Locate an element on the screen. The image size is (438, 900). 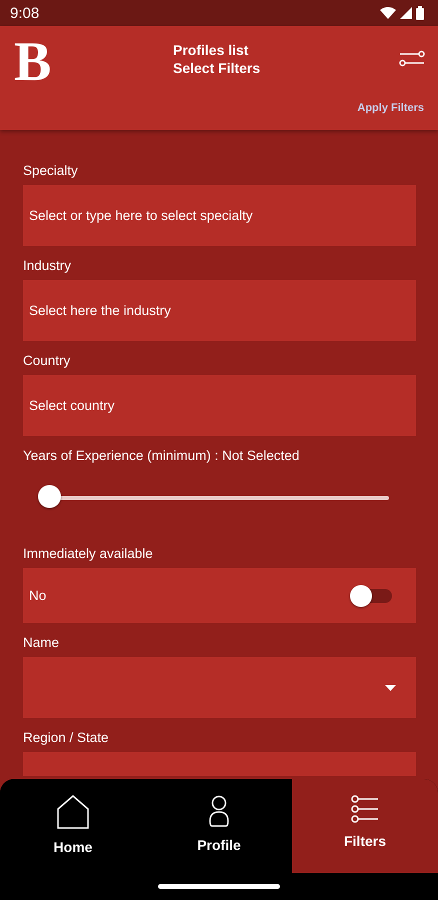
filter-settings-icon is located at coordinates (412, 59).